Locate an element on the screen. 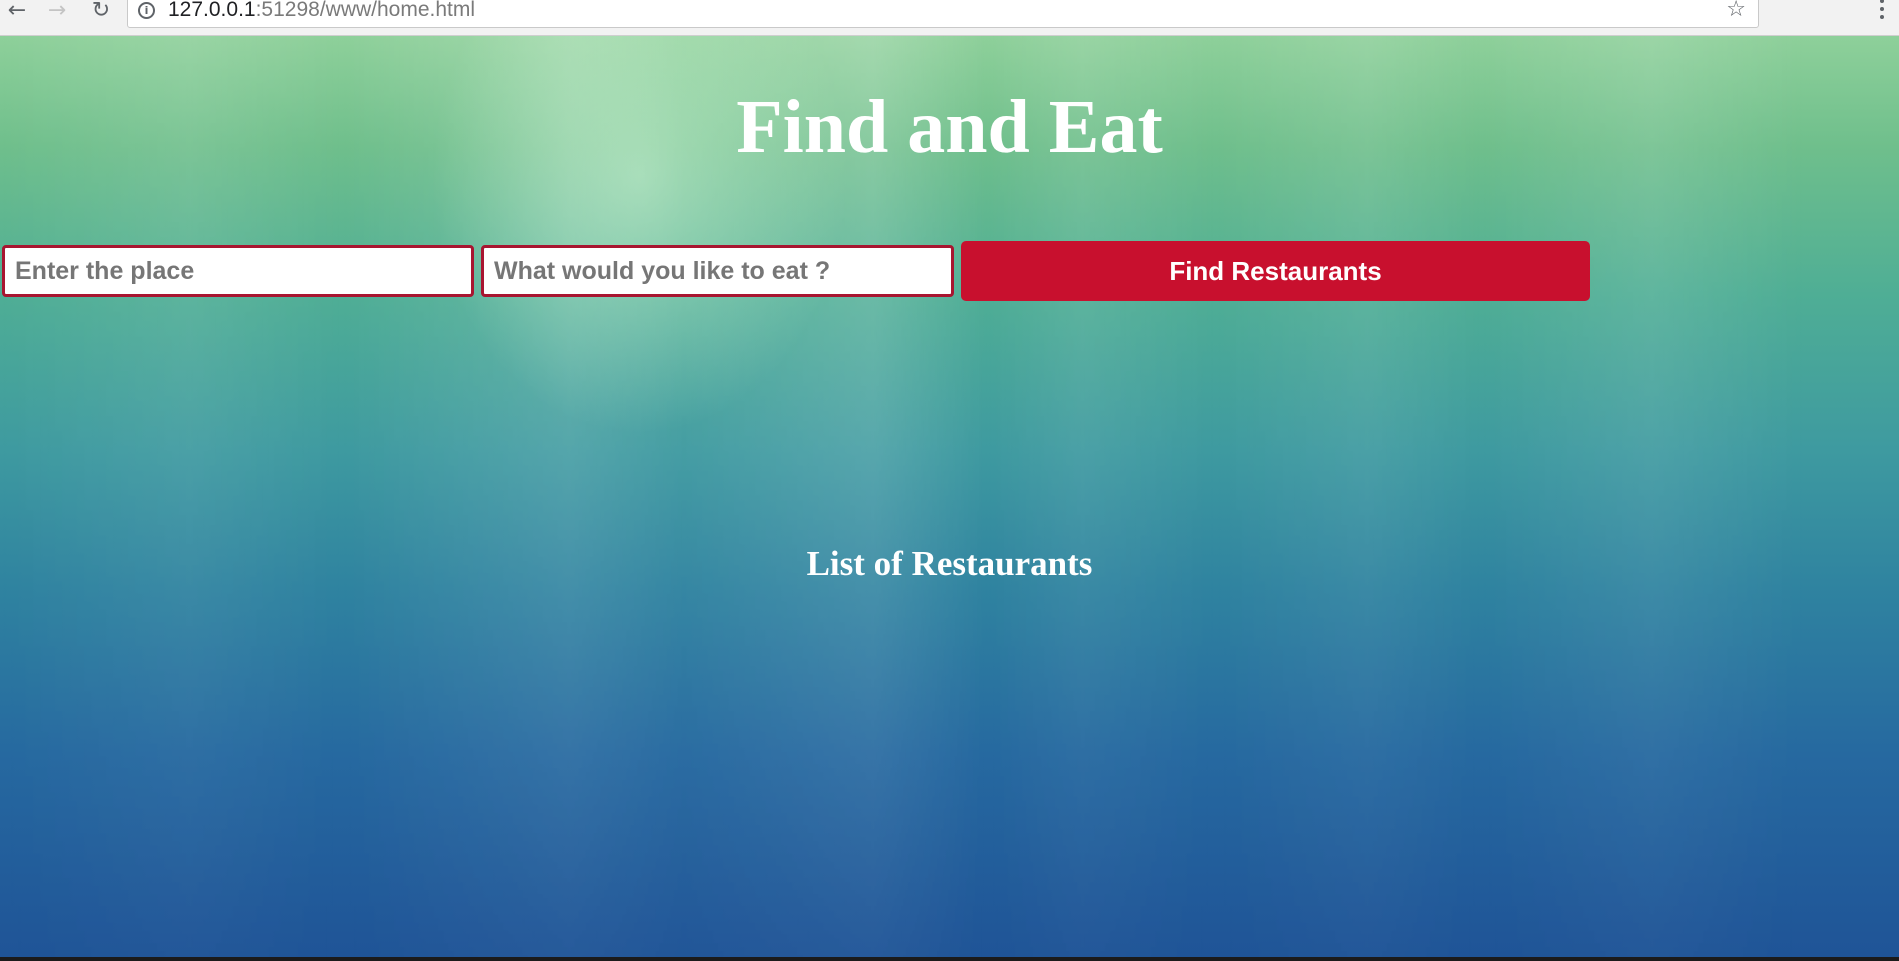 The image size is (1899, 961). browser-toolbar: ← → ↻ i 127.0.0.1:51298/www/home.html ☆ is located at coordinates (949, 18).